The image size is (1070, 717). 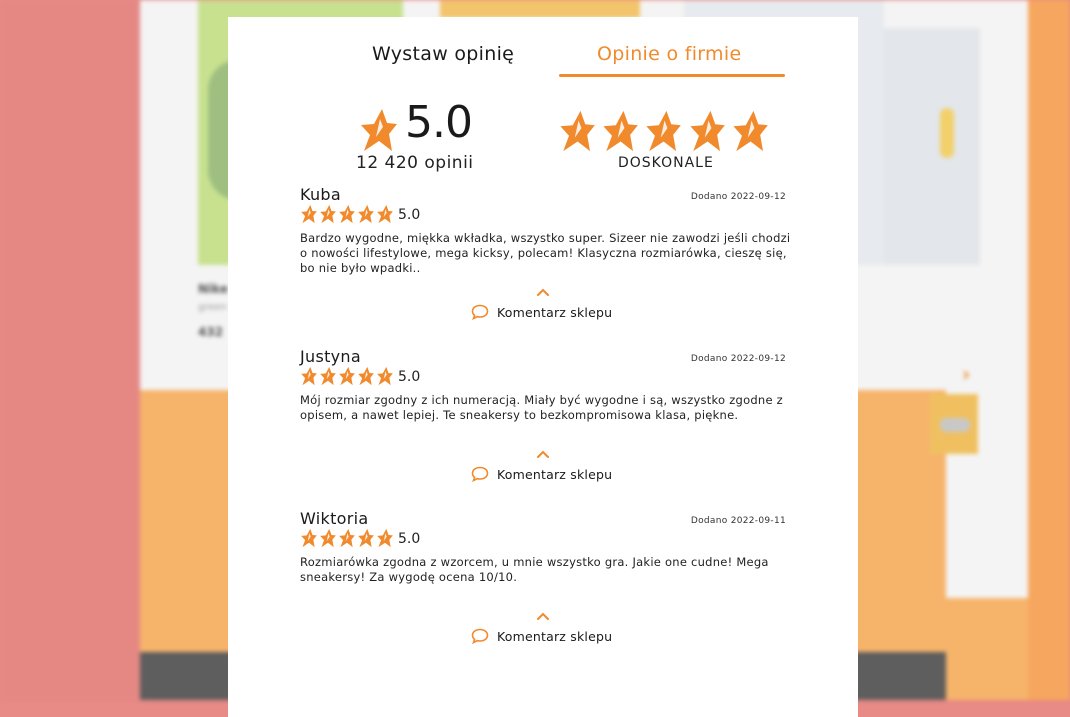 I want to click on bg-product-subtitle: green, so click(x=212, y=307).